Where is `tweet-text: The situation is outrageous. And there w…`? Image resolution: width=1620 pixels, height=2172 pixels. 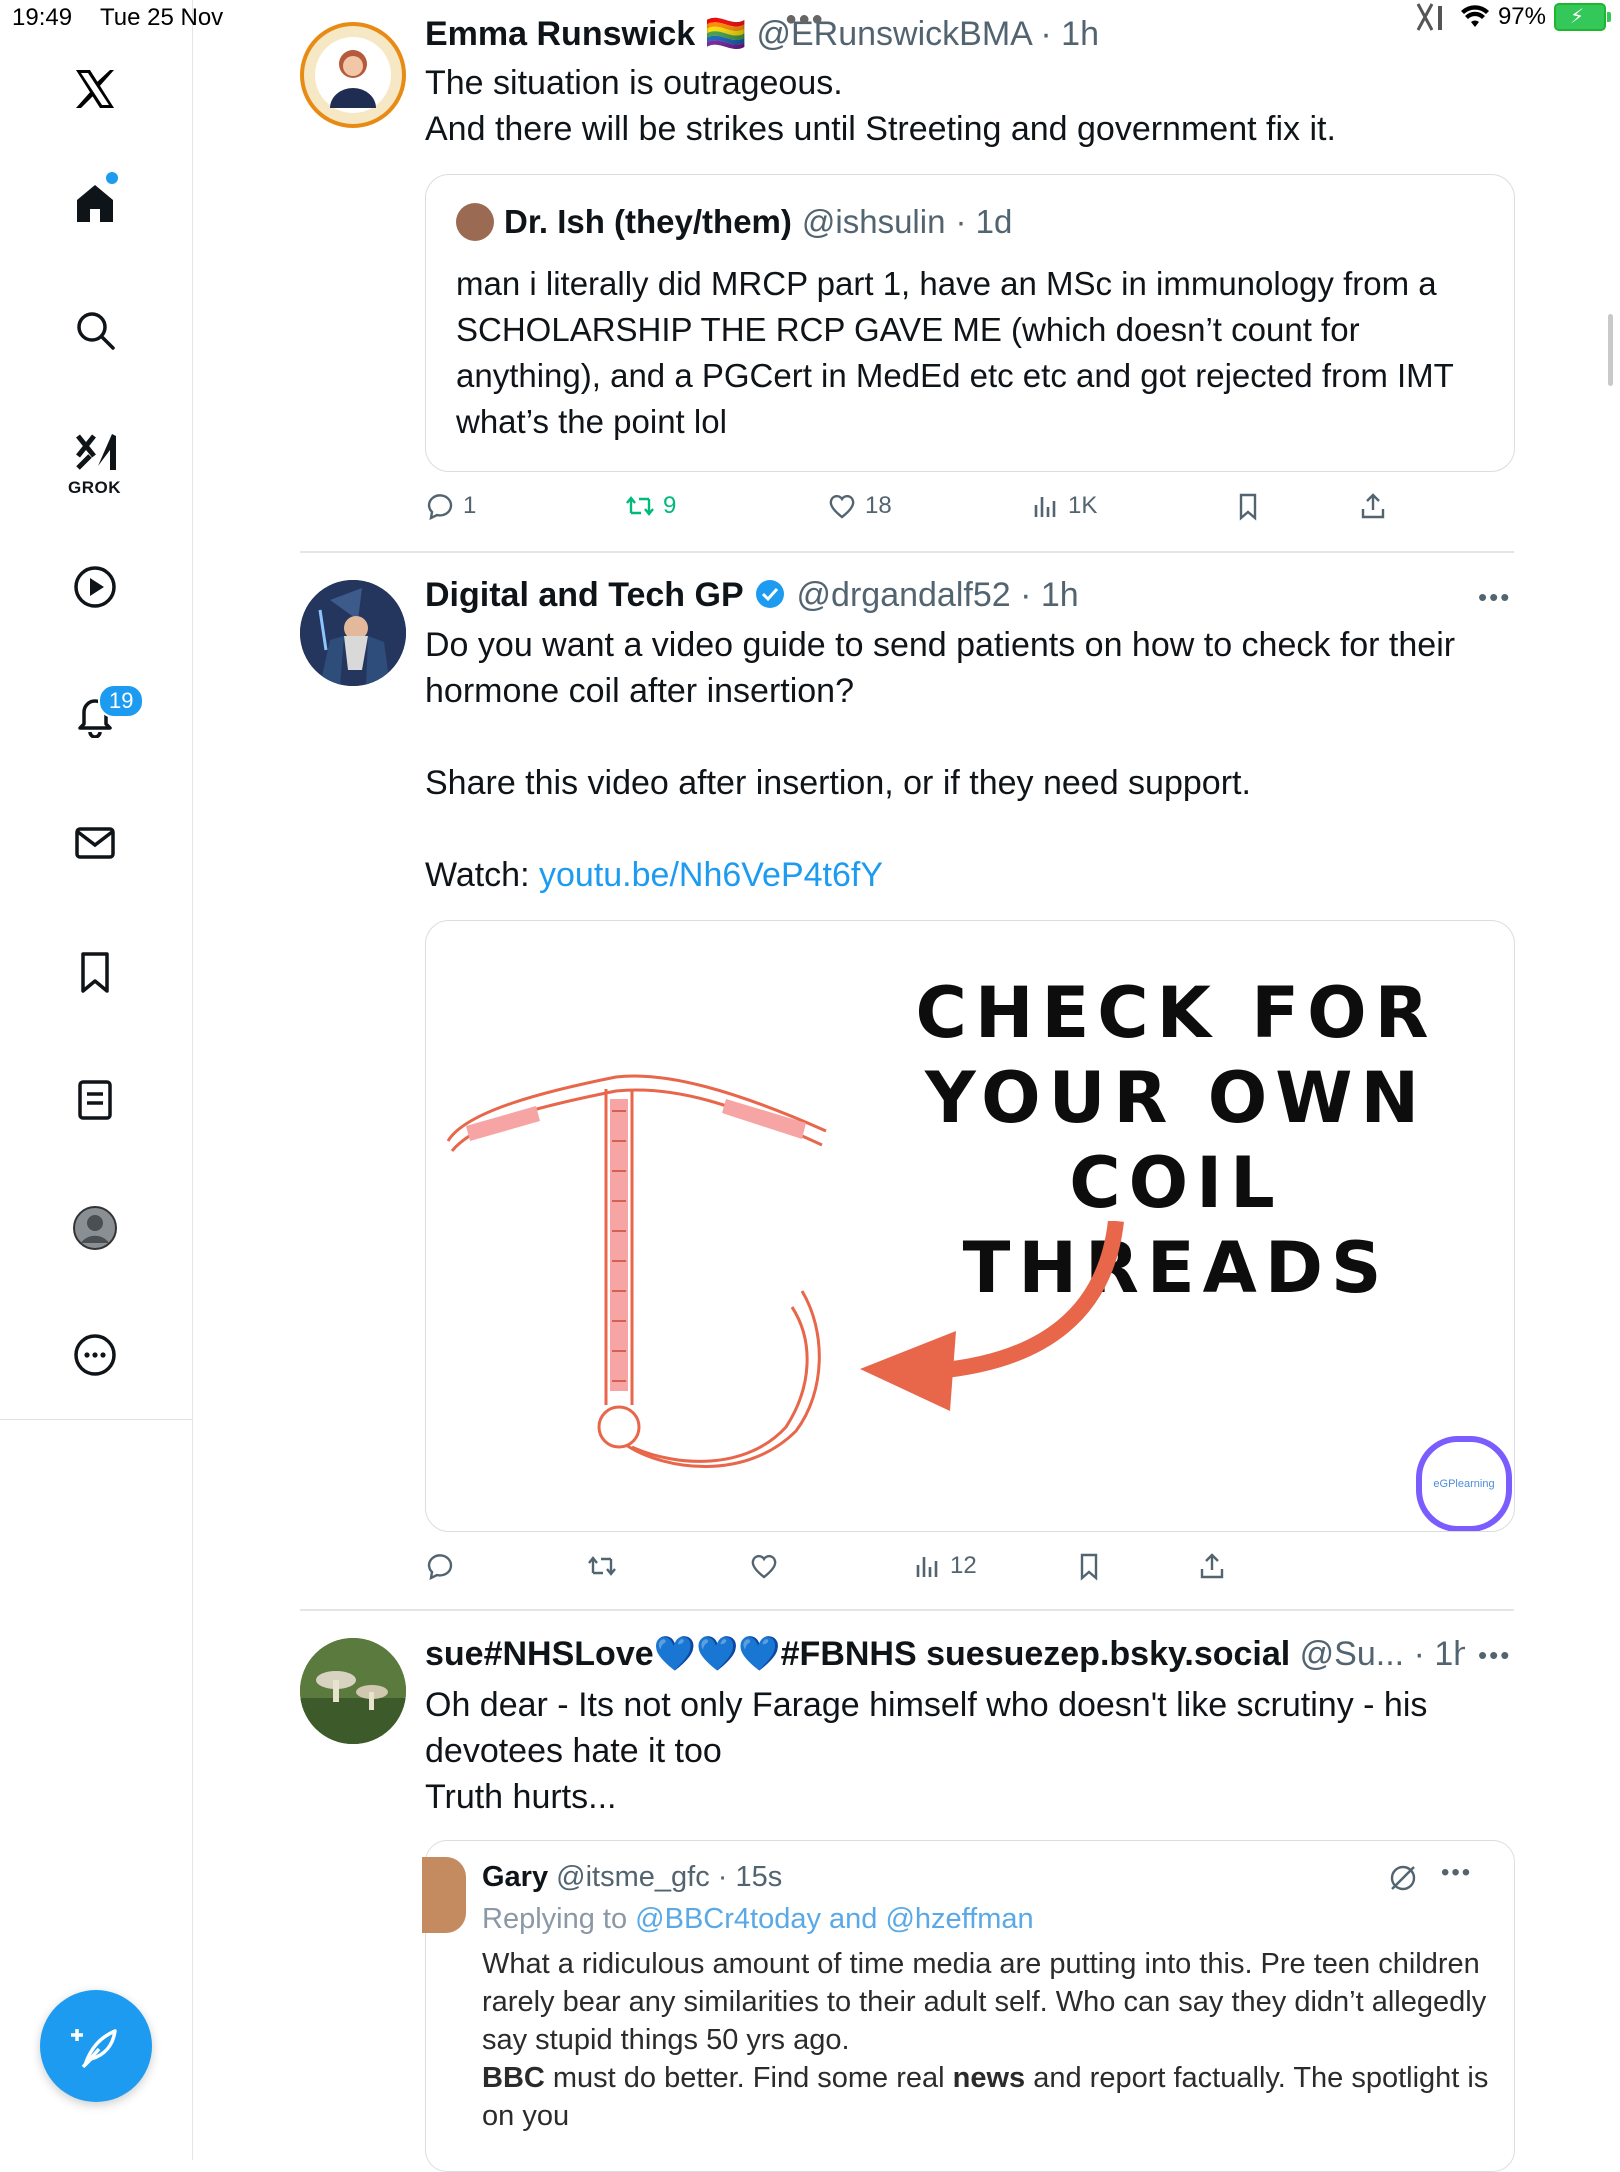
tweet-text: The situation is outrageous. And there w… is located at coordinates (880, 106).